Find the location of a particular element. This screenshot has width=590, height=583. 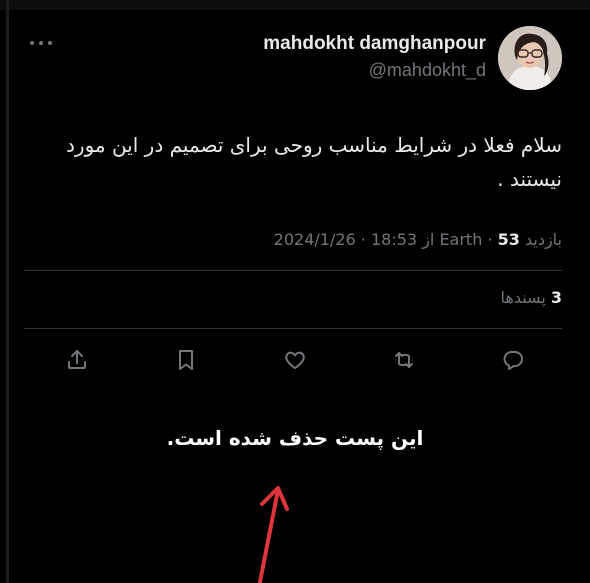

share-icon is located at coordinates (77, 359).